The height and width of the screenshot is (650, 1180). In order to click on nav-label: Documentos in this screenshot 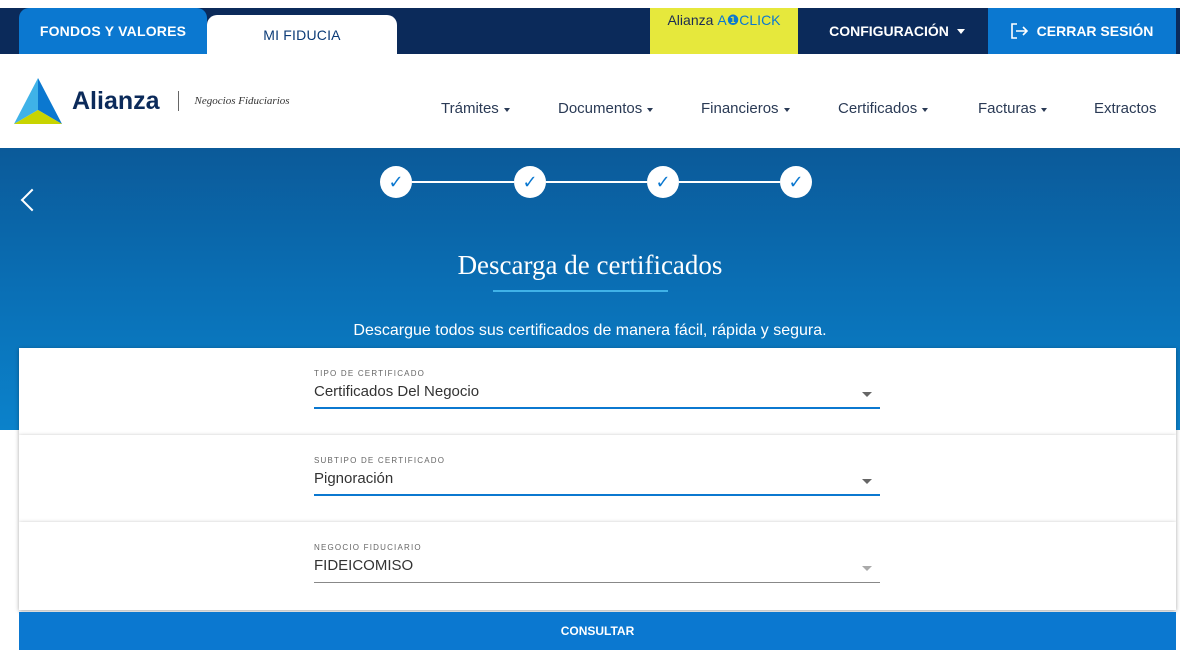, I will do `click(600, 108)`.